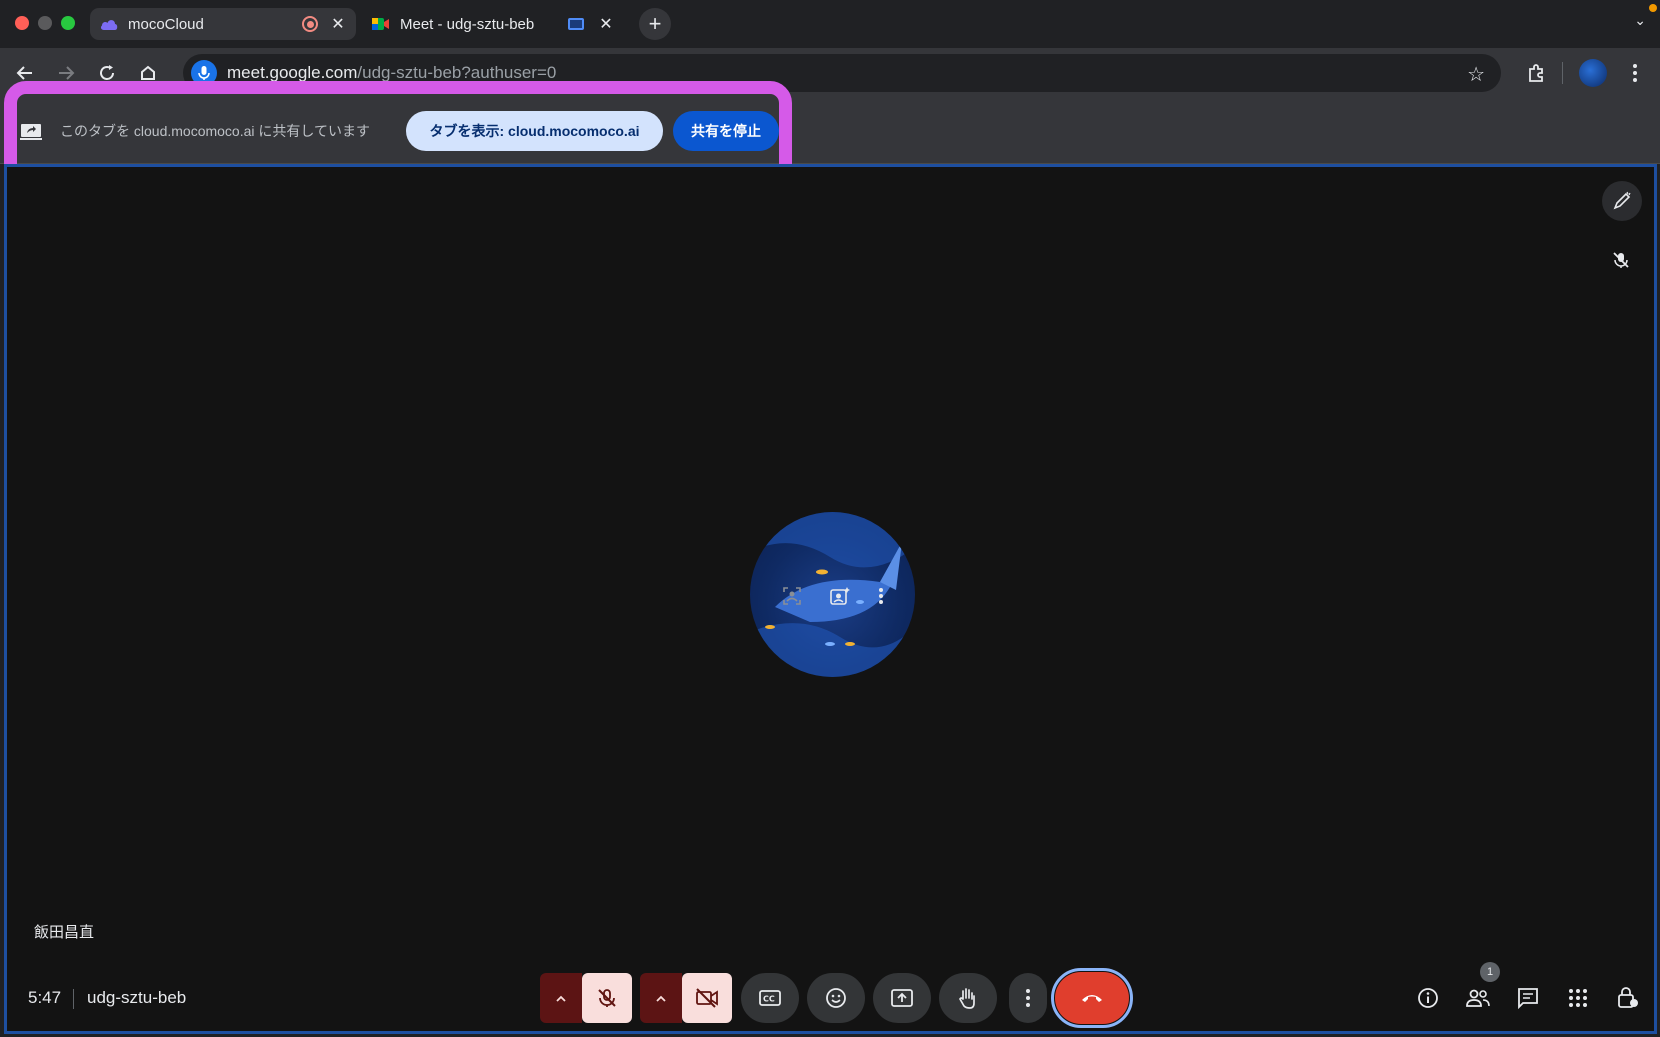 The image size is (1660, 1037). I want to click on audio-options-button, so click(561, 998).